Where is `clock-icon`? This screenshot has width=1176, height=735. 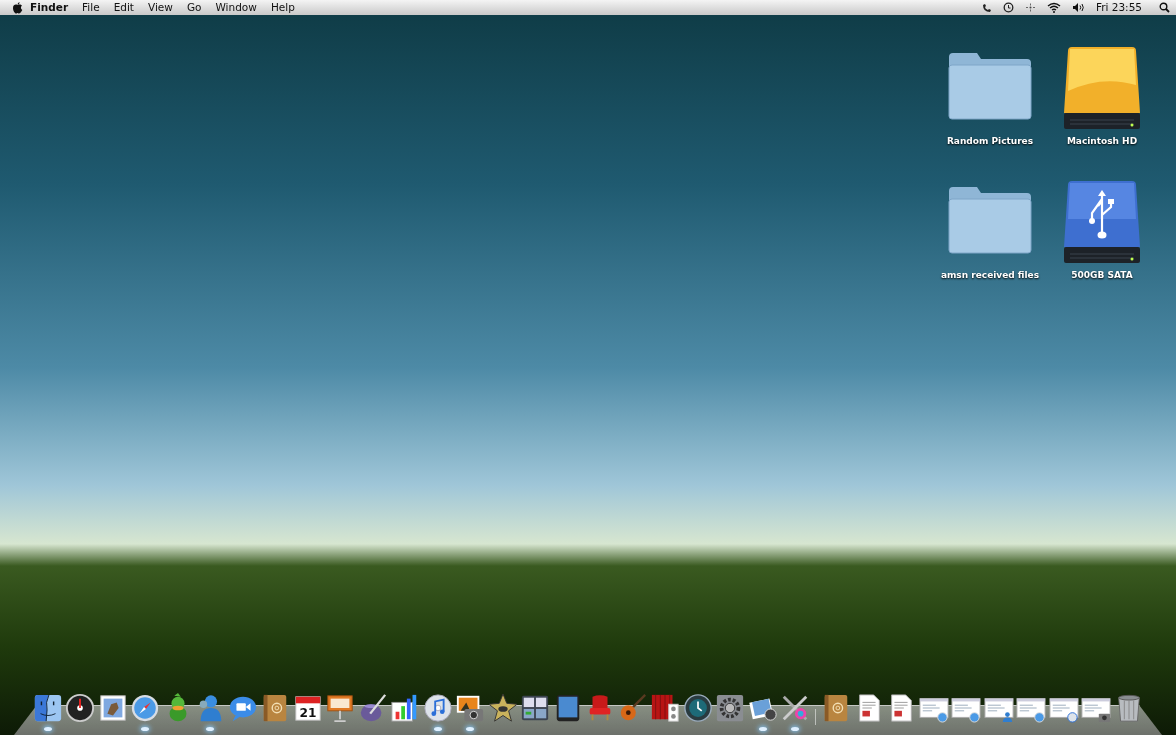 clock-icon is located at coordinates (1008, 7).